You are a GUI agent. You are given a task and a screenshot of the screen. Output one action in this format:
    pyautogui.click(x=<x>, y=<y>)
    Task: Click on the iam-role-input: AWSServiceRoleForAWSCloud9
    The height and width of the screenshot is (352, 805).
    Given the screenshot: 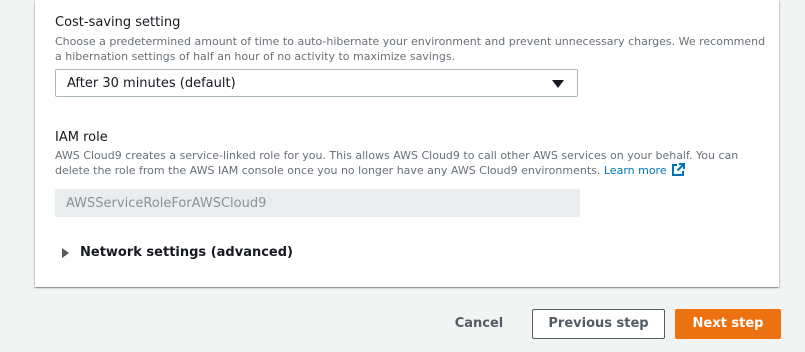 What is the action you would take?
    pyautogui.click(x=317, y=203)
    